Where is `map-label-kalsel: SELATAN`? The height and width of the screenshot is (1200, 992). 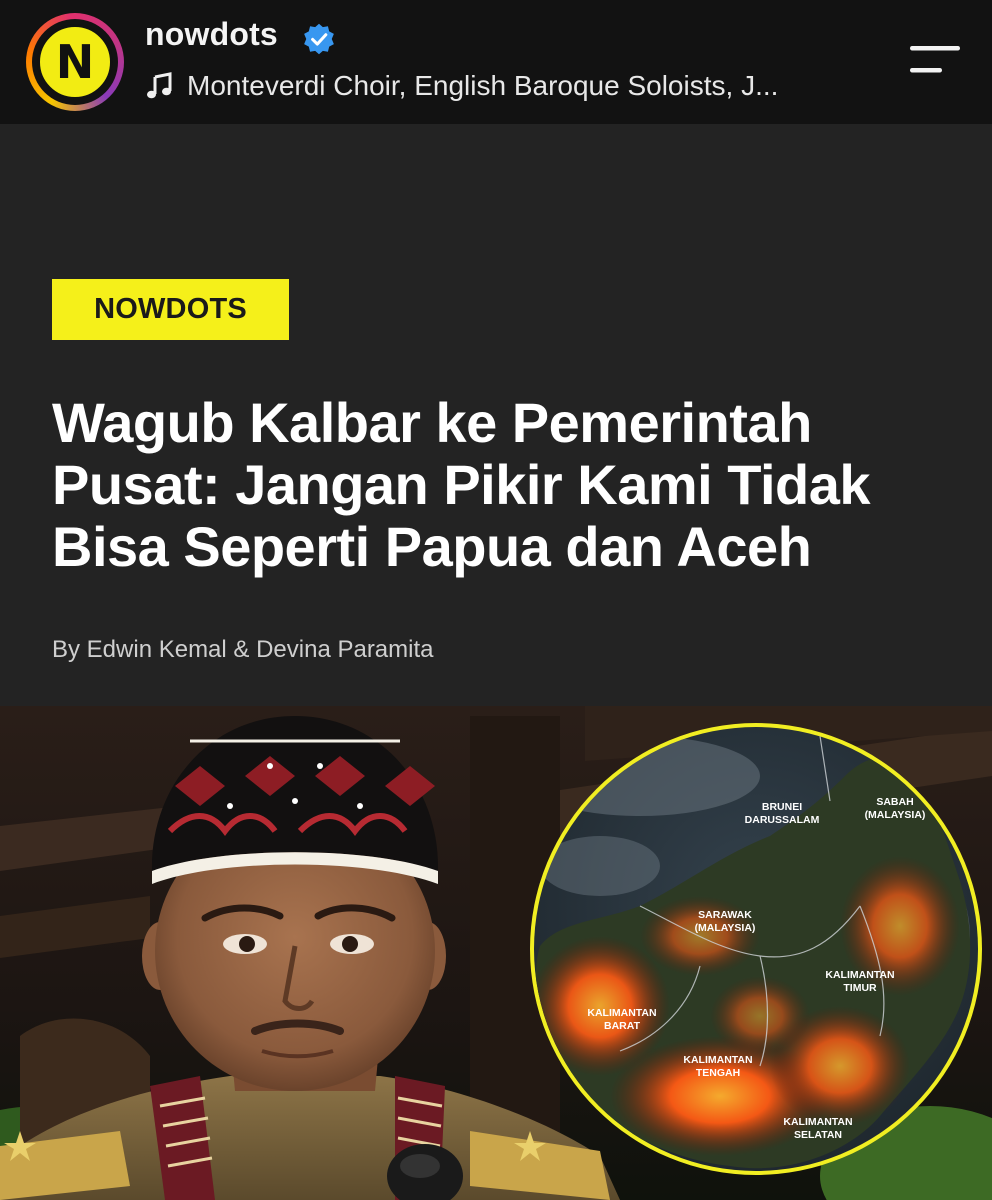
map-label-kalsel: SELATAN is located at coordinates (818, 1135).